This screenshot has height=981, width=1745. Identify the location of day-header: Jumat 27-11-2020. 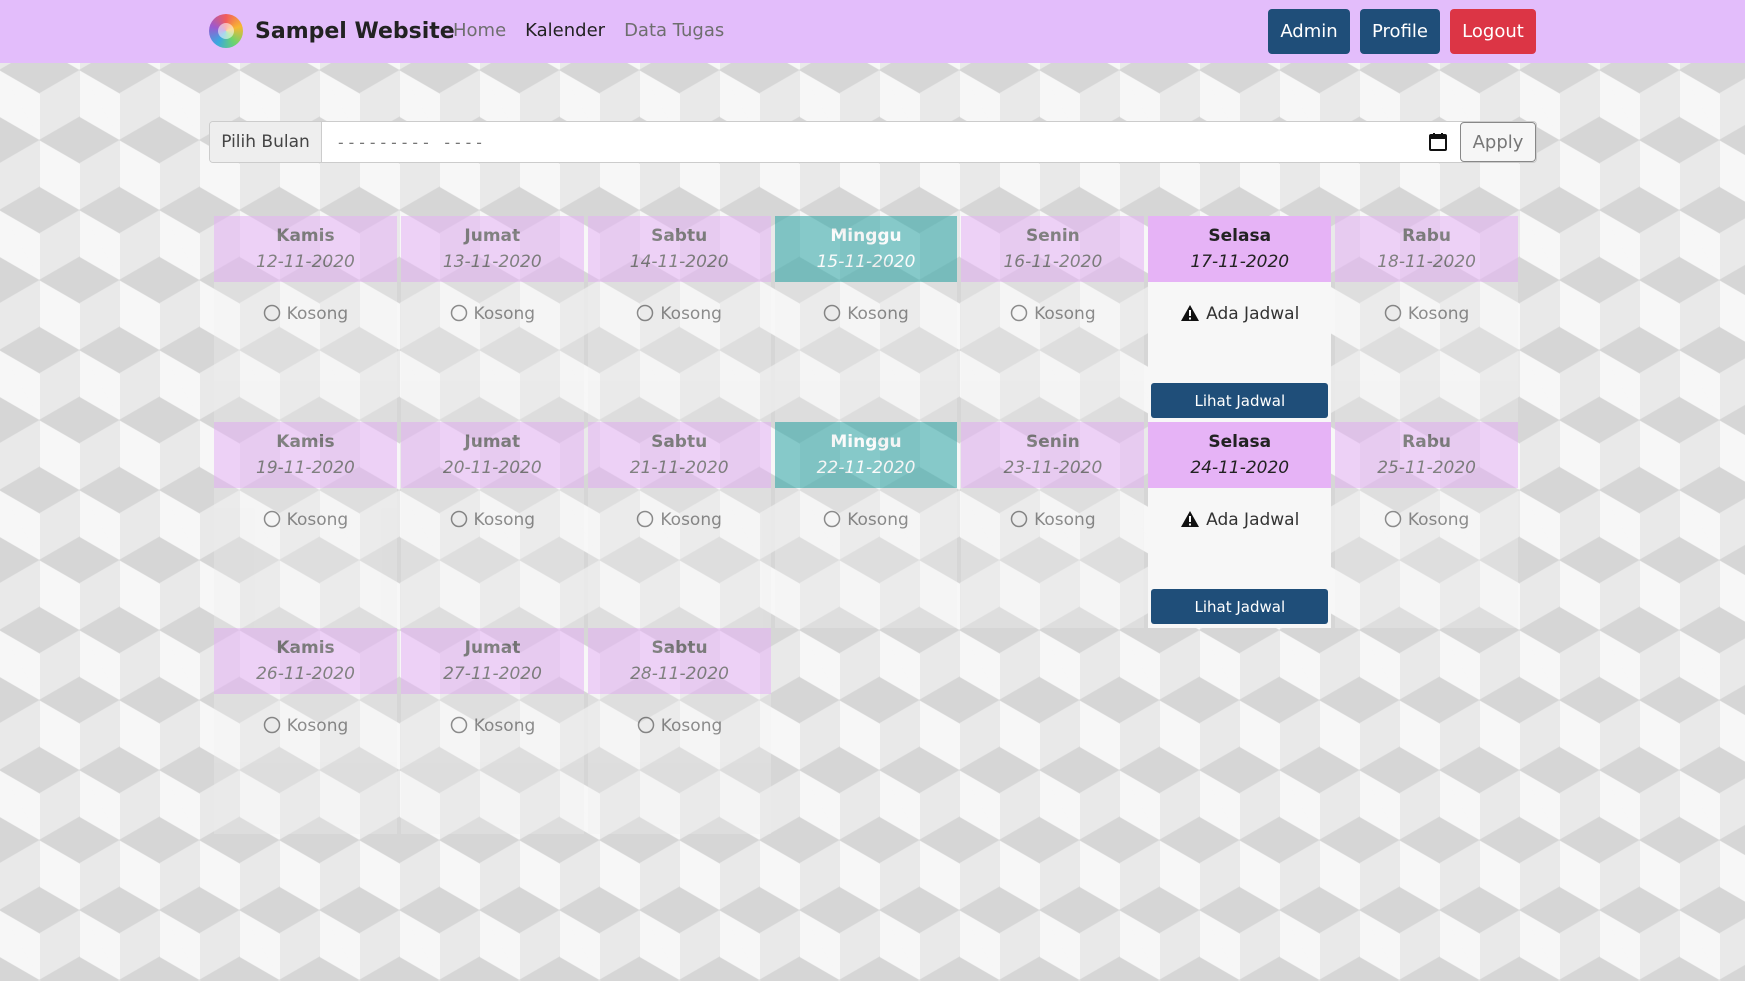
(492, 661).